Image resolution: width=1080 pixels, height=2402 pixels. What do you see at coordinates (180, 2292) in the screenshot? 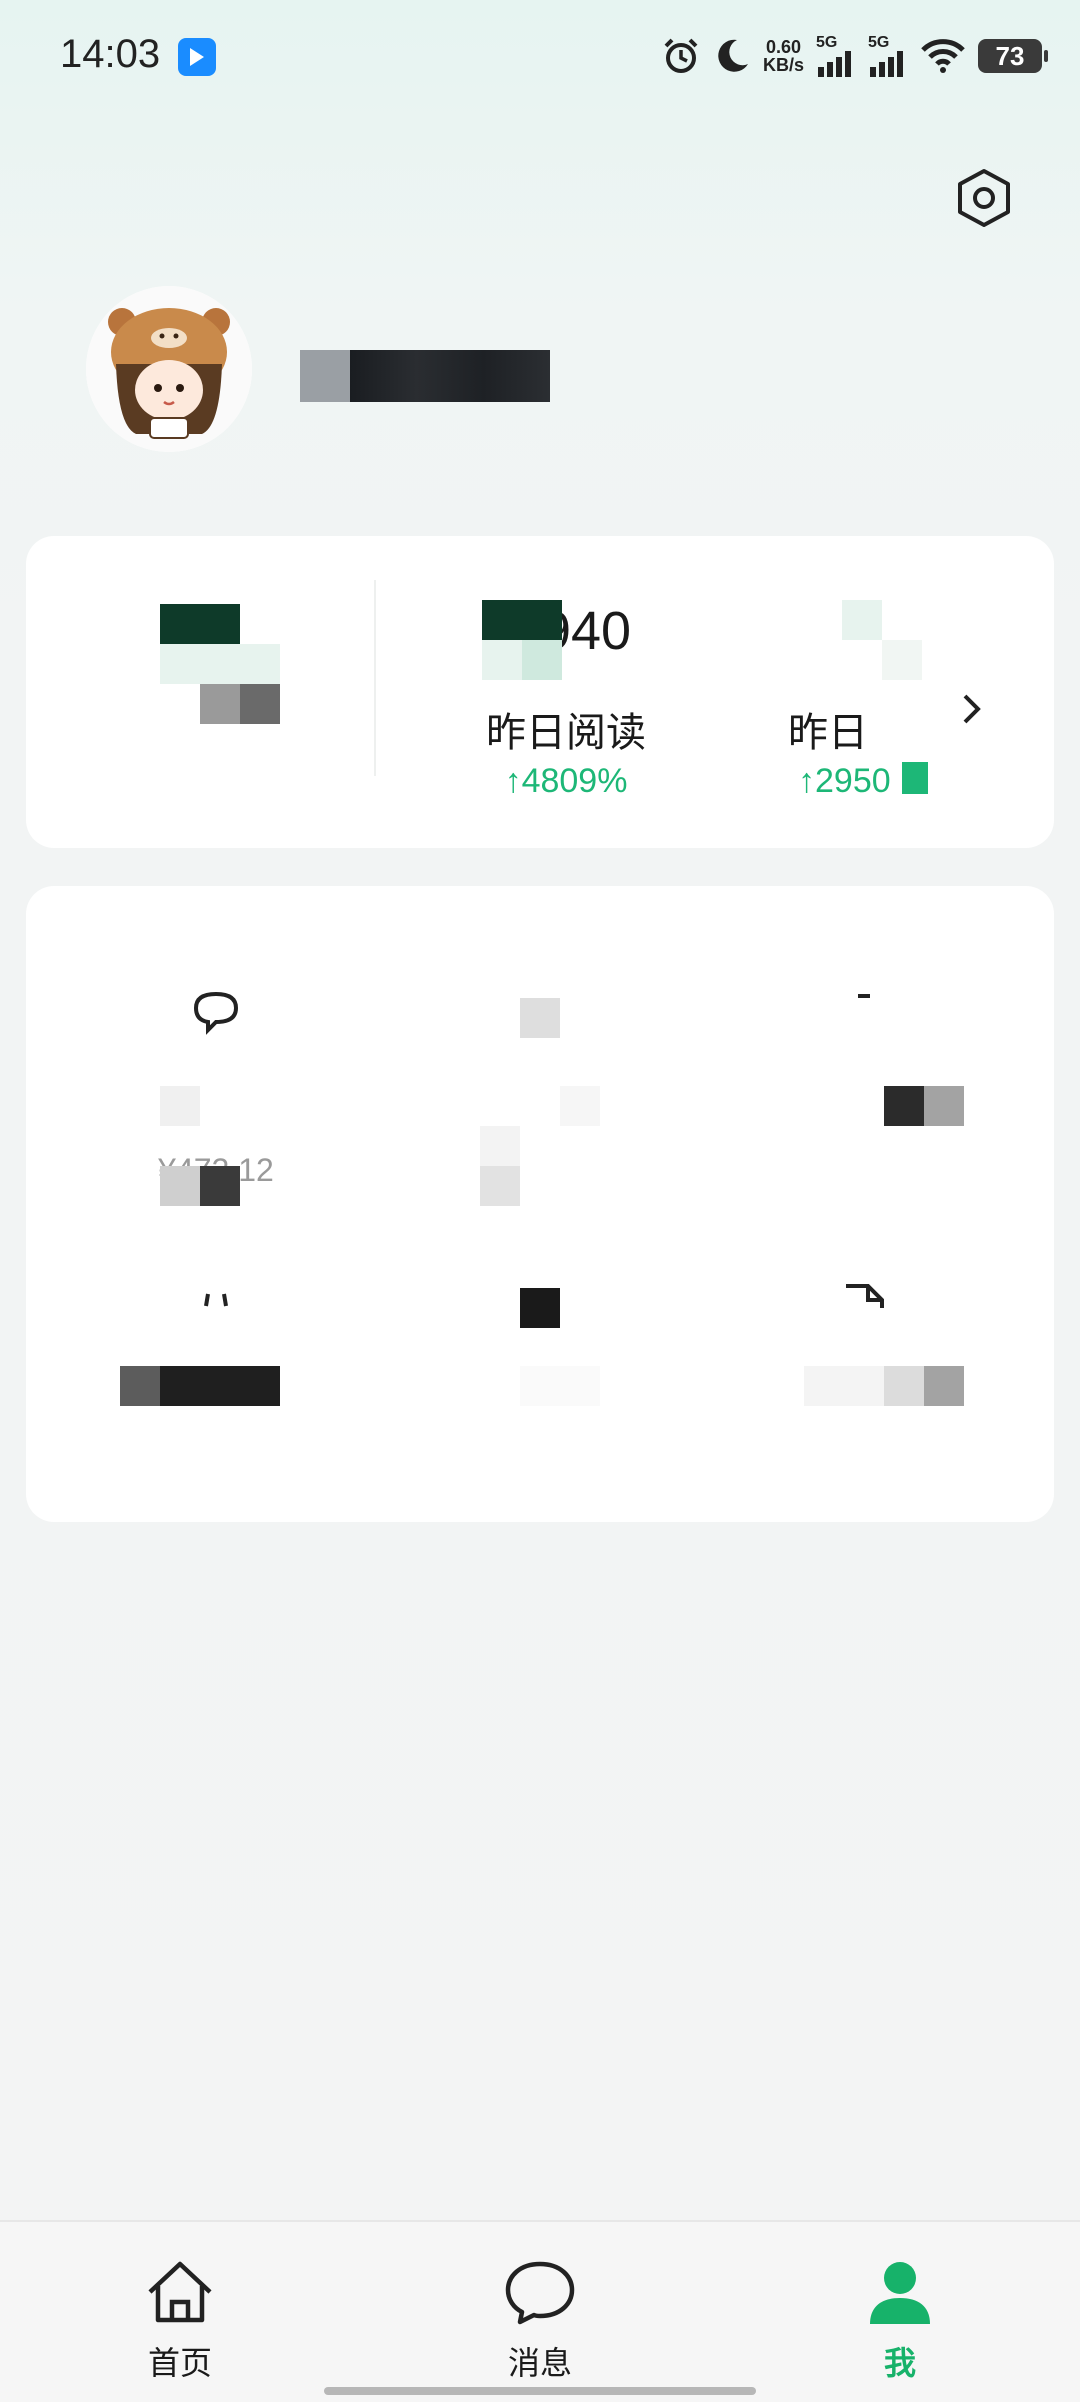
I see `home-icon` at bounding box center [180, 2292].